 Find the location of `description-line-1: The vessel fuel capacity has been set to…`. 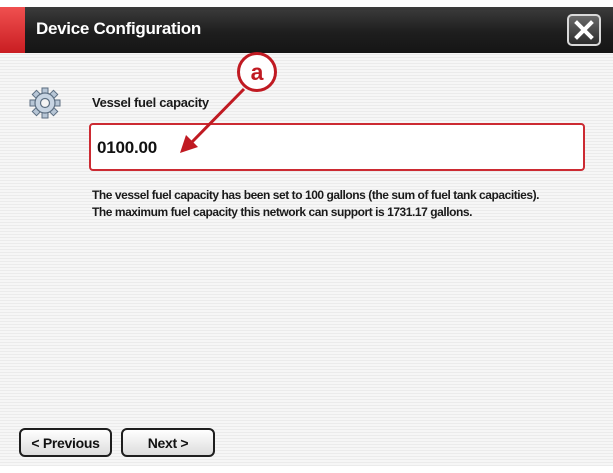

description-line-1: The vessel fuel capacity has been set to… is located at coordinates (316, 195).